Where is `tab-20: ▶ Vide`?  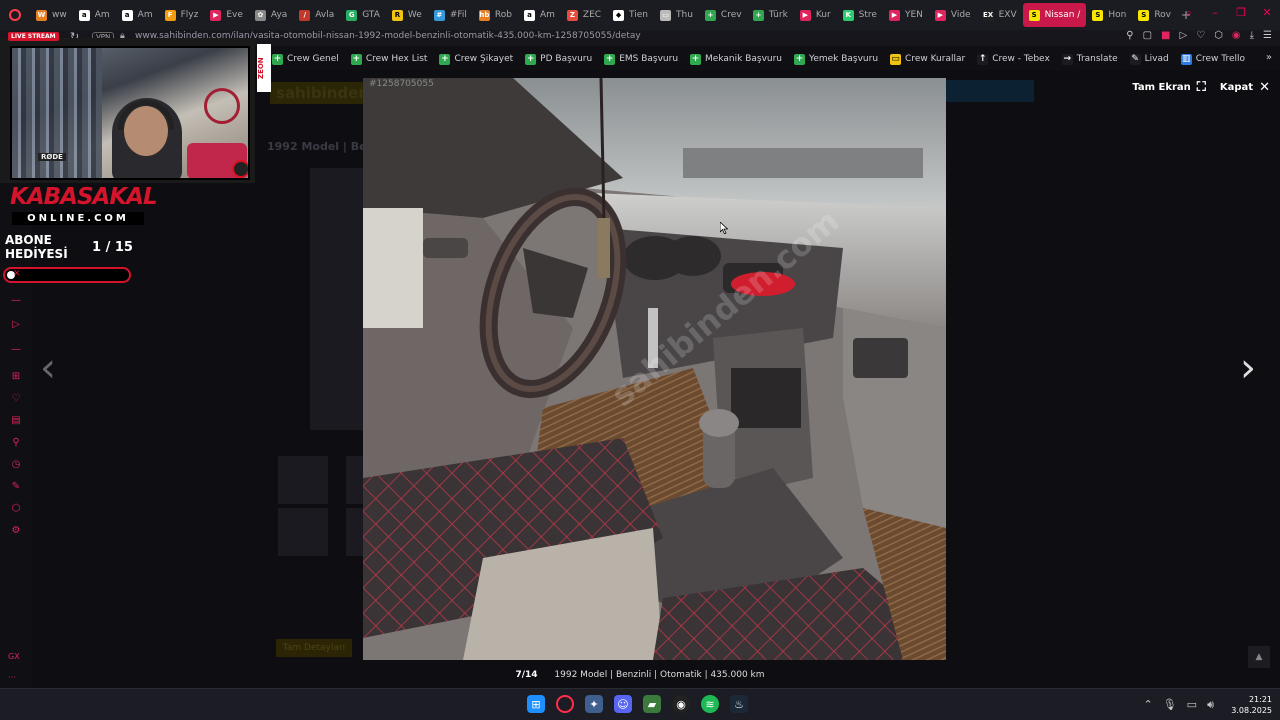
tab-20: ▶ Vide is located at coordinates (953, 15).